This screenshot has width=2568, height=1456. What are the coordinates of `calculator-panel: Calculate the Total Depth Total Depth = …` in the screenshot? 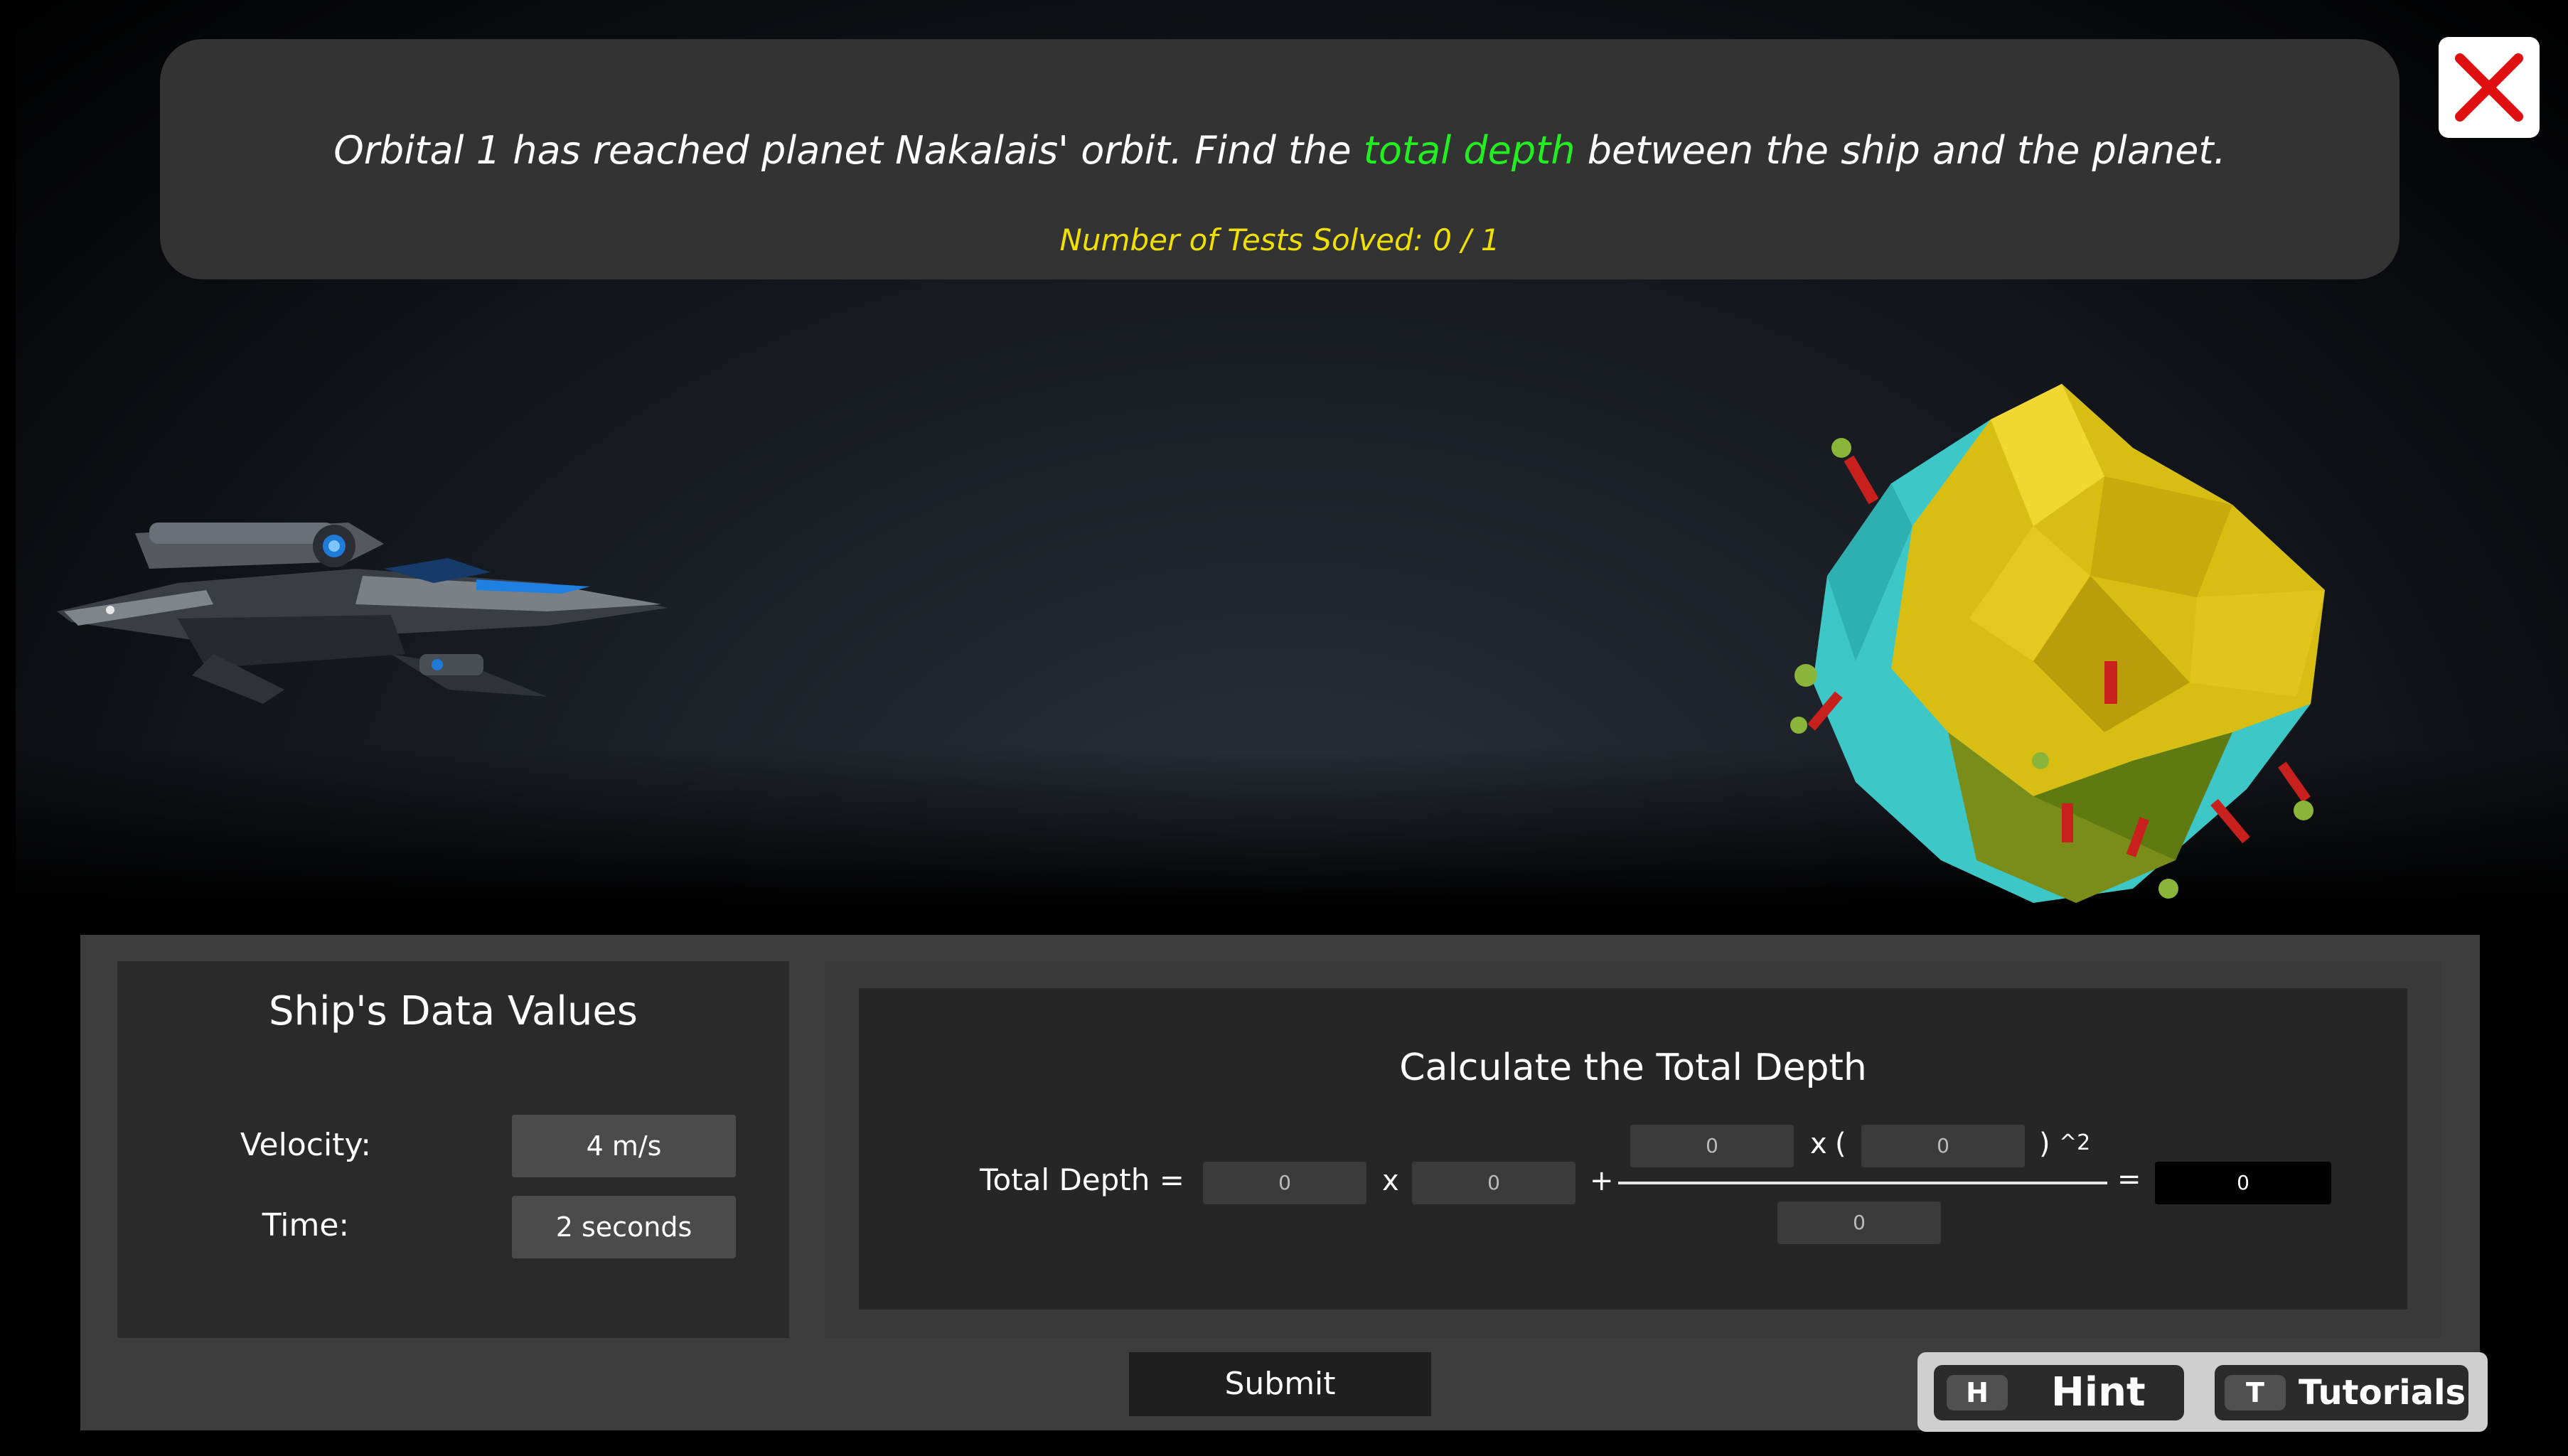 It's located at (1633, 1149).